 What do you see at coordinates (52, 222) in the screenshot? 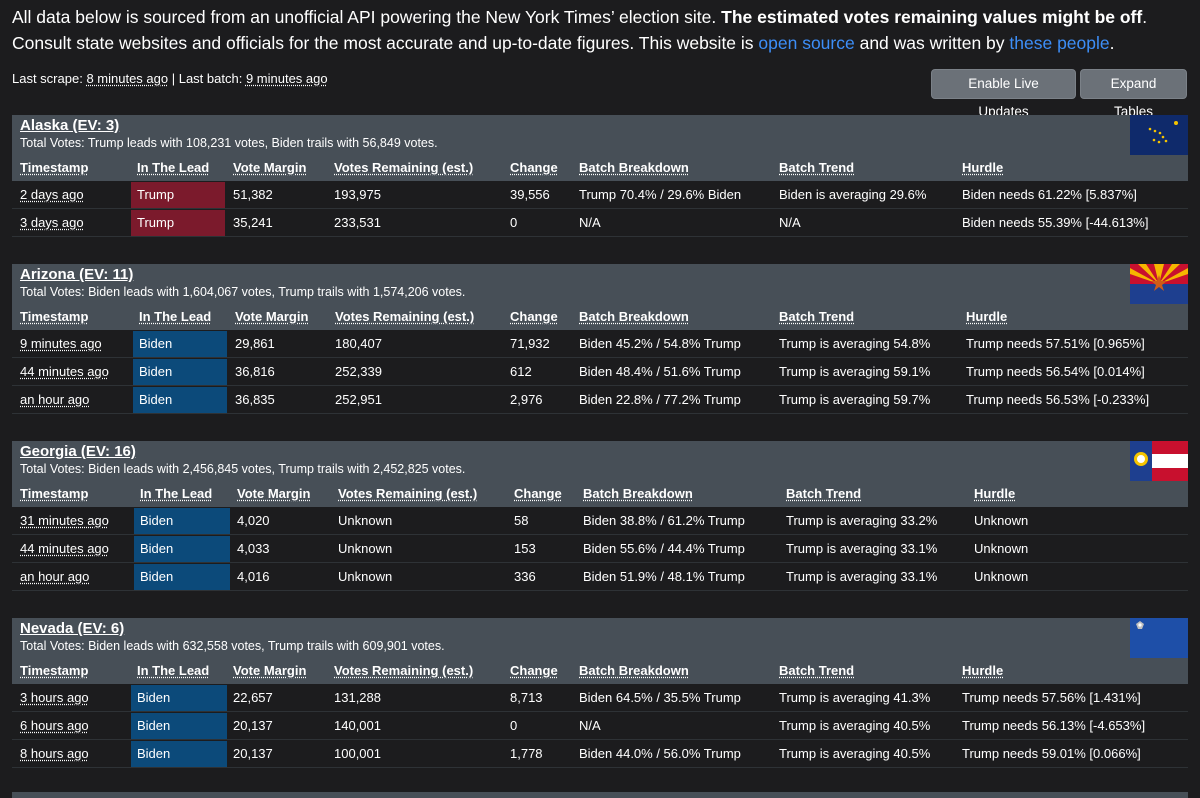
I see `timestamp-cell: 3 days ago` at bounding box center [52, 222].